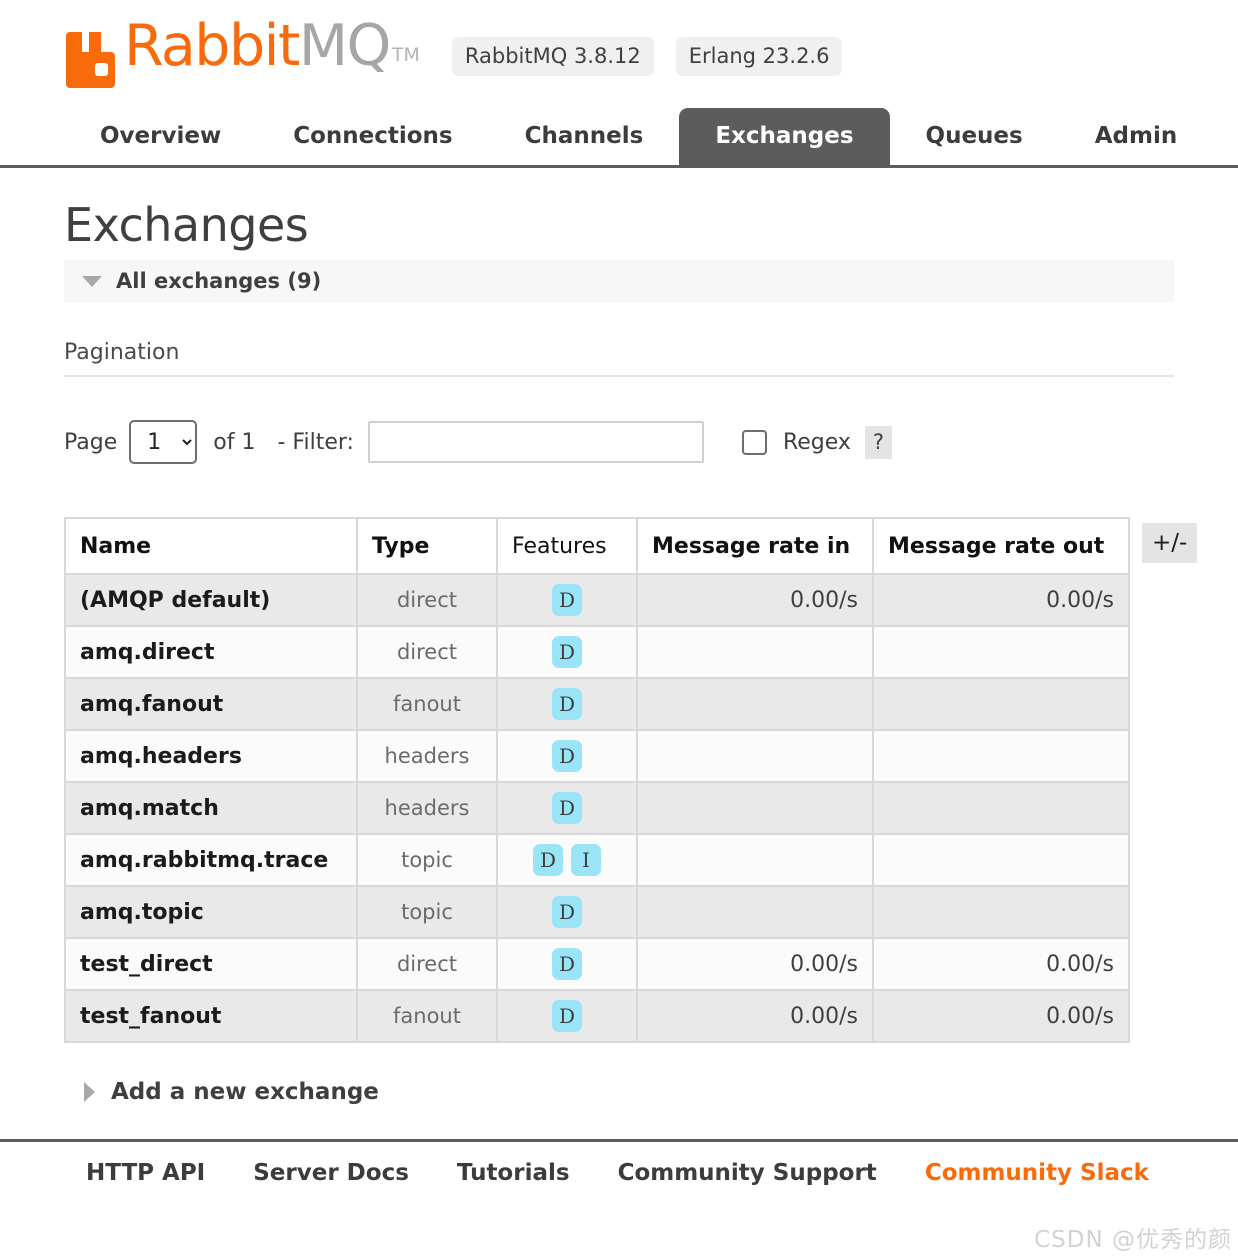 This screenshot has width=1238, height=1258. Describe the element at coordinates (219, 281) in the screenshot. I see `all-exchanges-label: All exchanges (9)` at that location.